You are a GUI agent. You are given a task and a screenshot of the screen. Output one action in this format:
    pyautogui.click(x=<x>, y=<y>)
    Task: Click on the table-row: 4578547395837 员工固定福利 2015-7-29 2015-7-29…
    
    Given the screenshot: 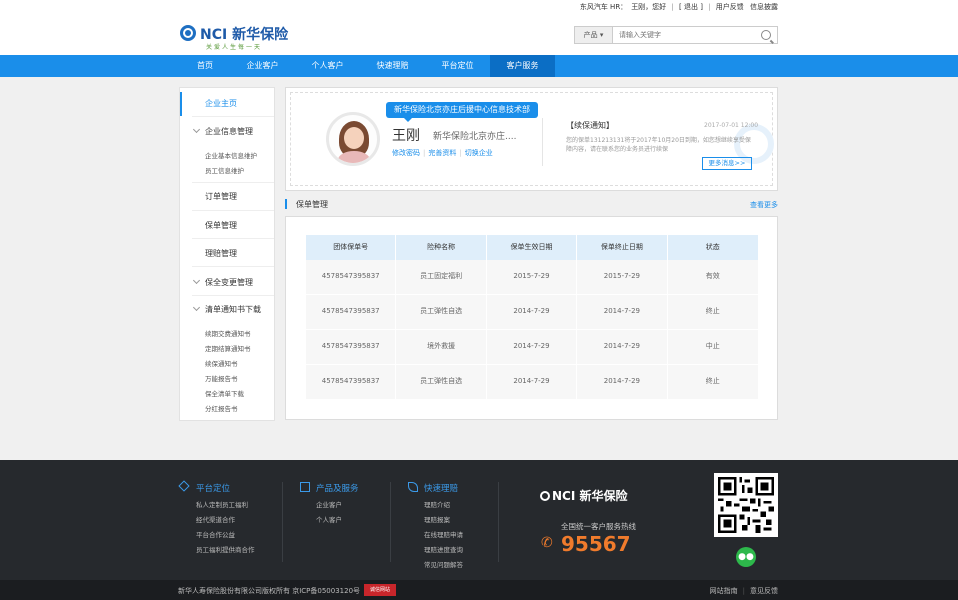 What is the action you would take?
    pyautogui.click(x=532, y=277)
    